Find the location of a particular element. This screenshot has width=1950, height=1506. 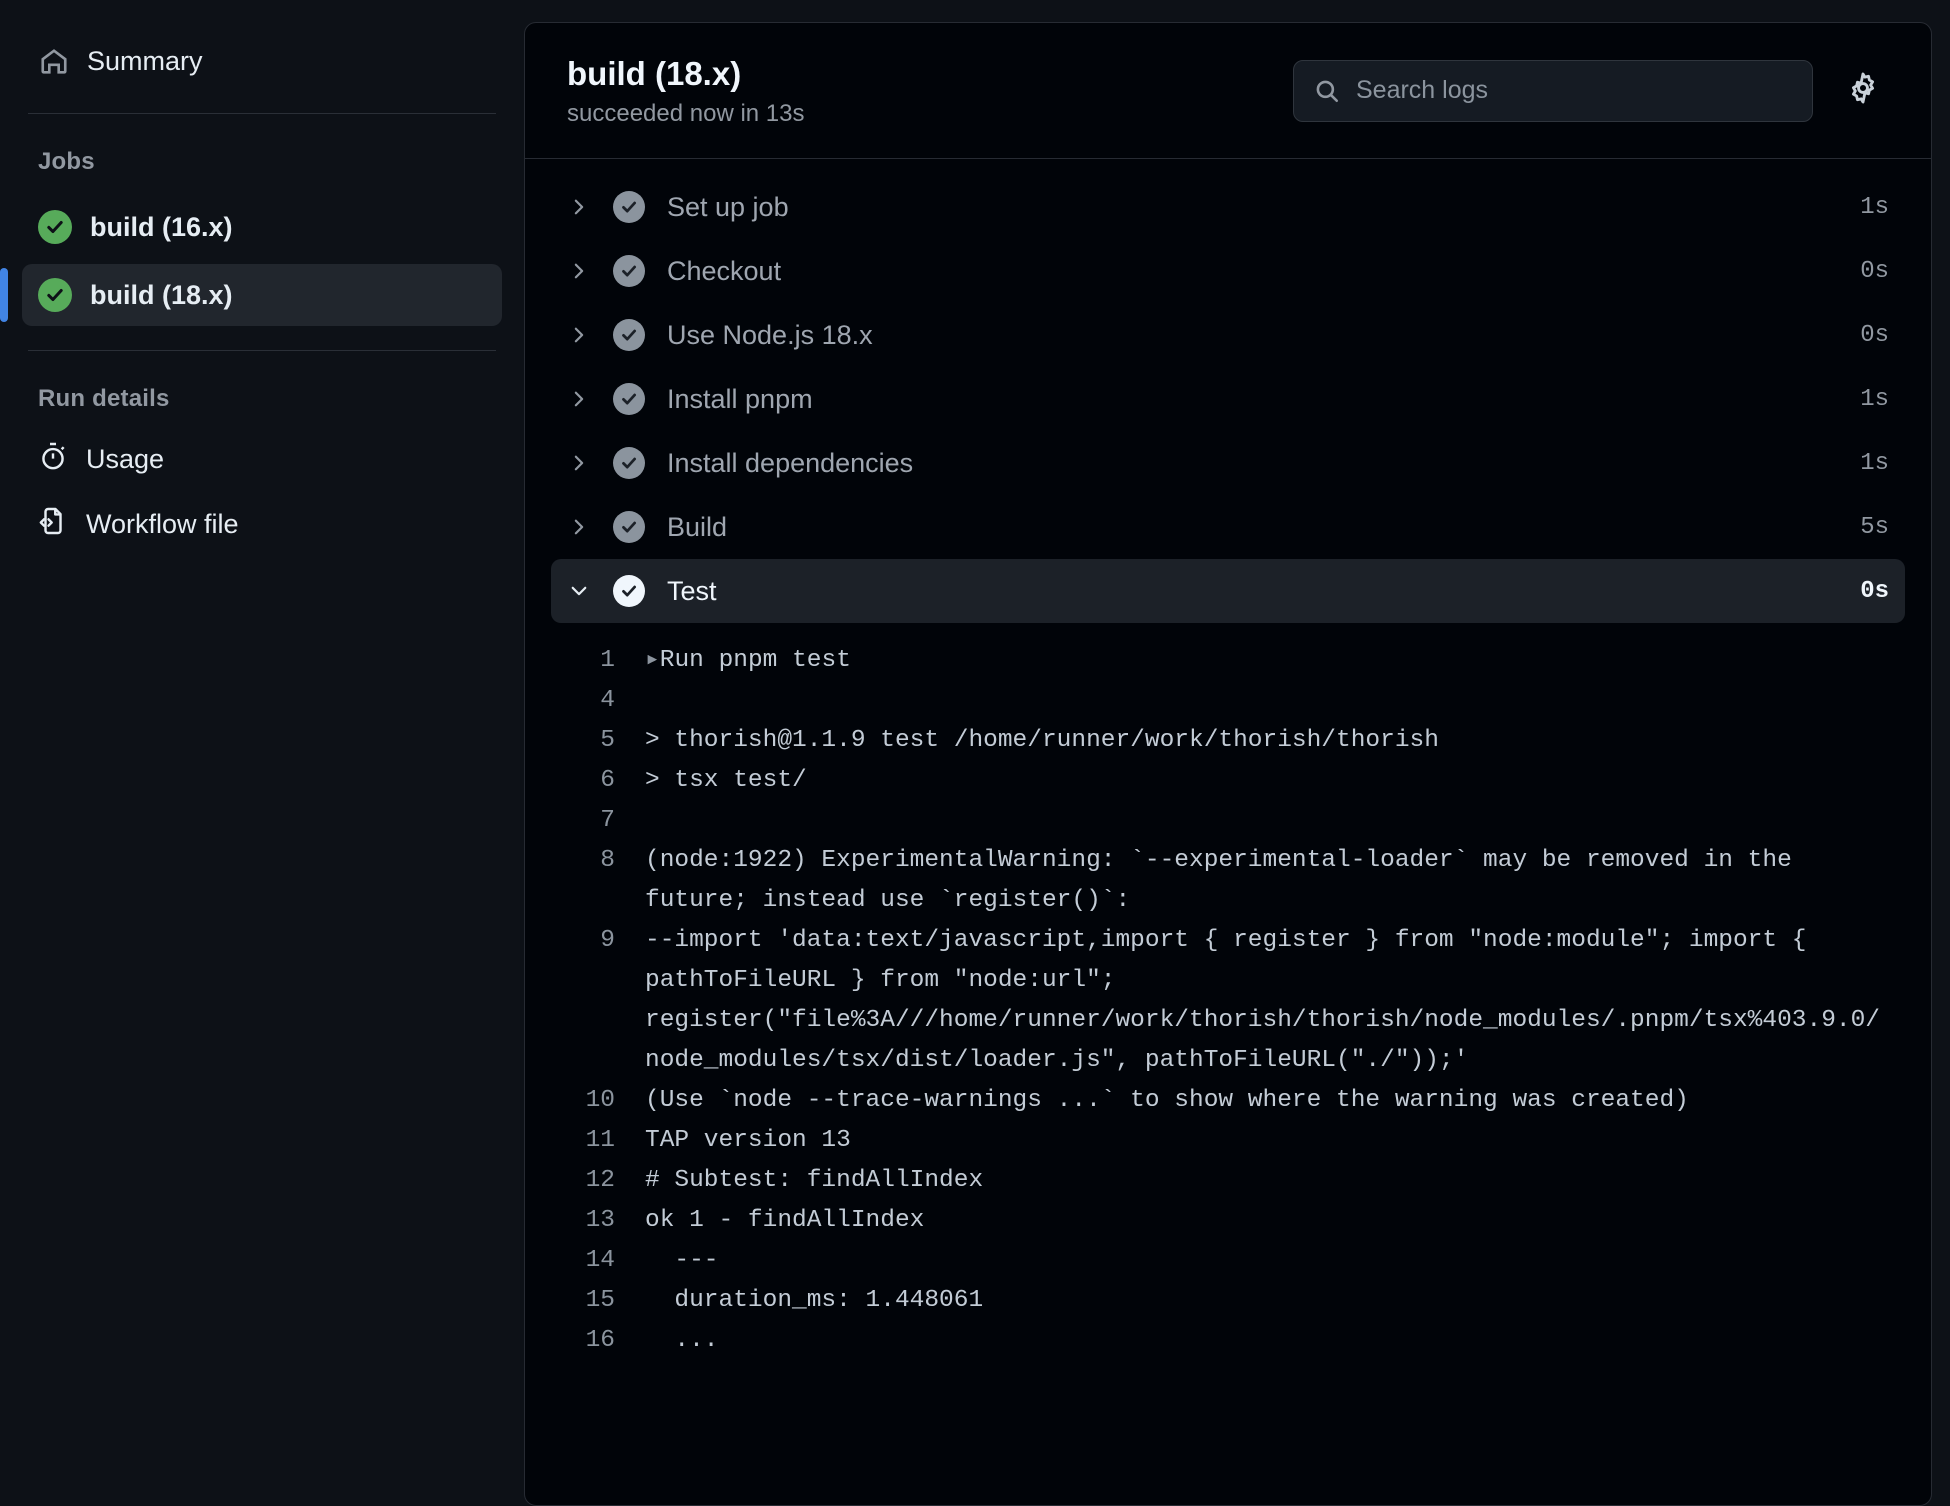

search-logs-box is located at coordinates (1553, 90).